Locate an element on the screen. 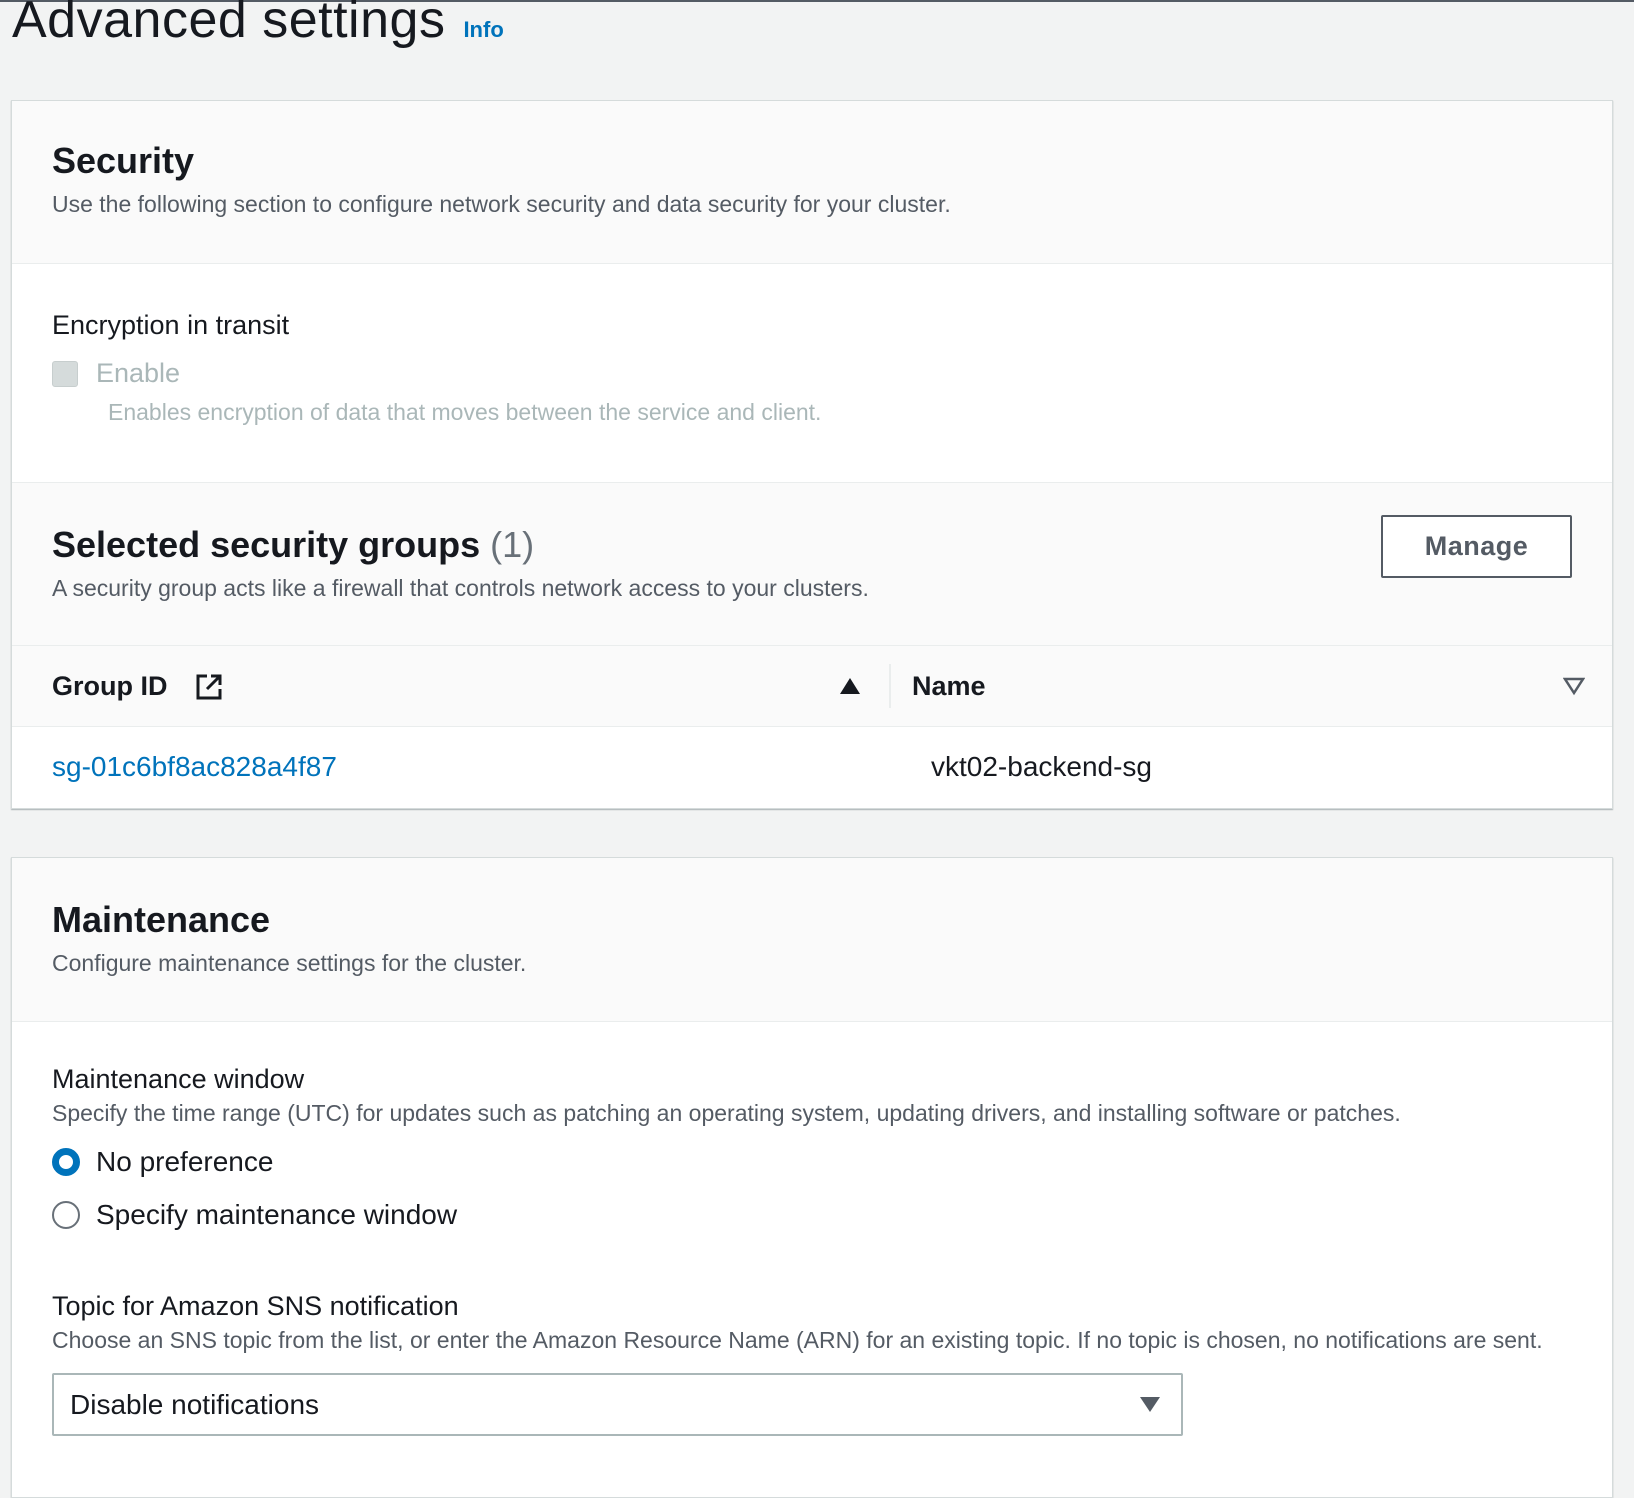 The height and width of the screenshot is (1498, 1634). security-group-name: vkt02-backend-sg is located at coordinates (1042, 766).